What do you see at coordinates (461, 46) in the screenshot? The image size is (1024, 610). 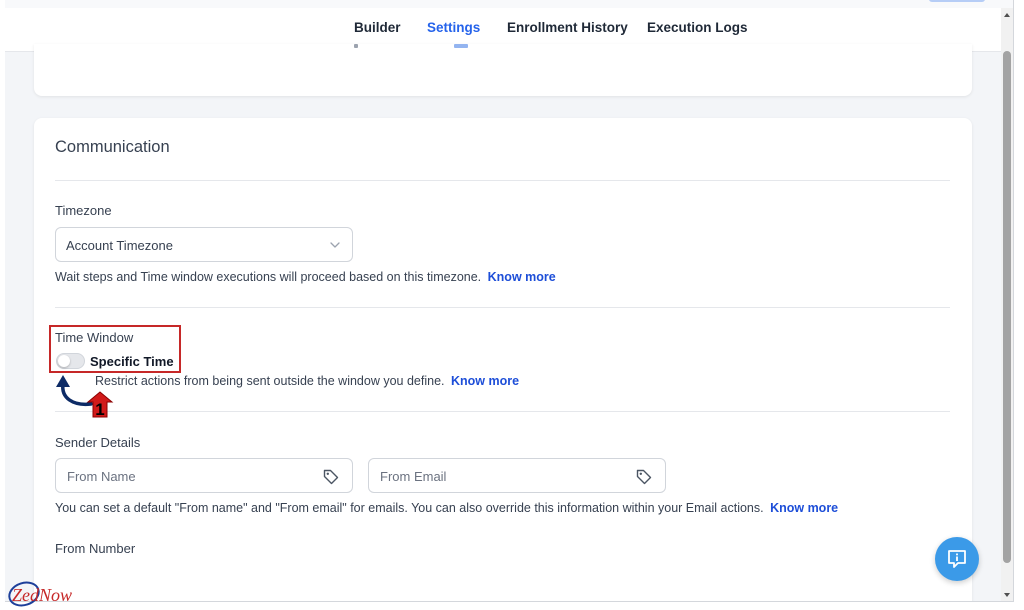 I see `clipped-link-fragment` at bounding box center [461, 46].